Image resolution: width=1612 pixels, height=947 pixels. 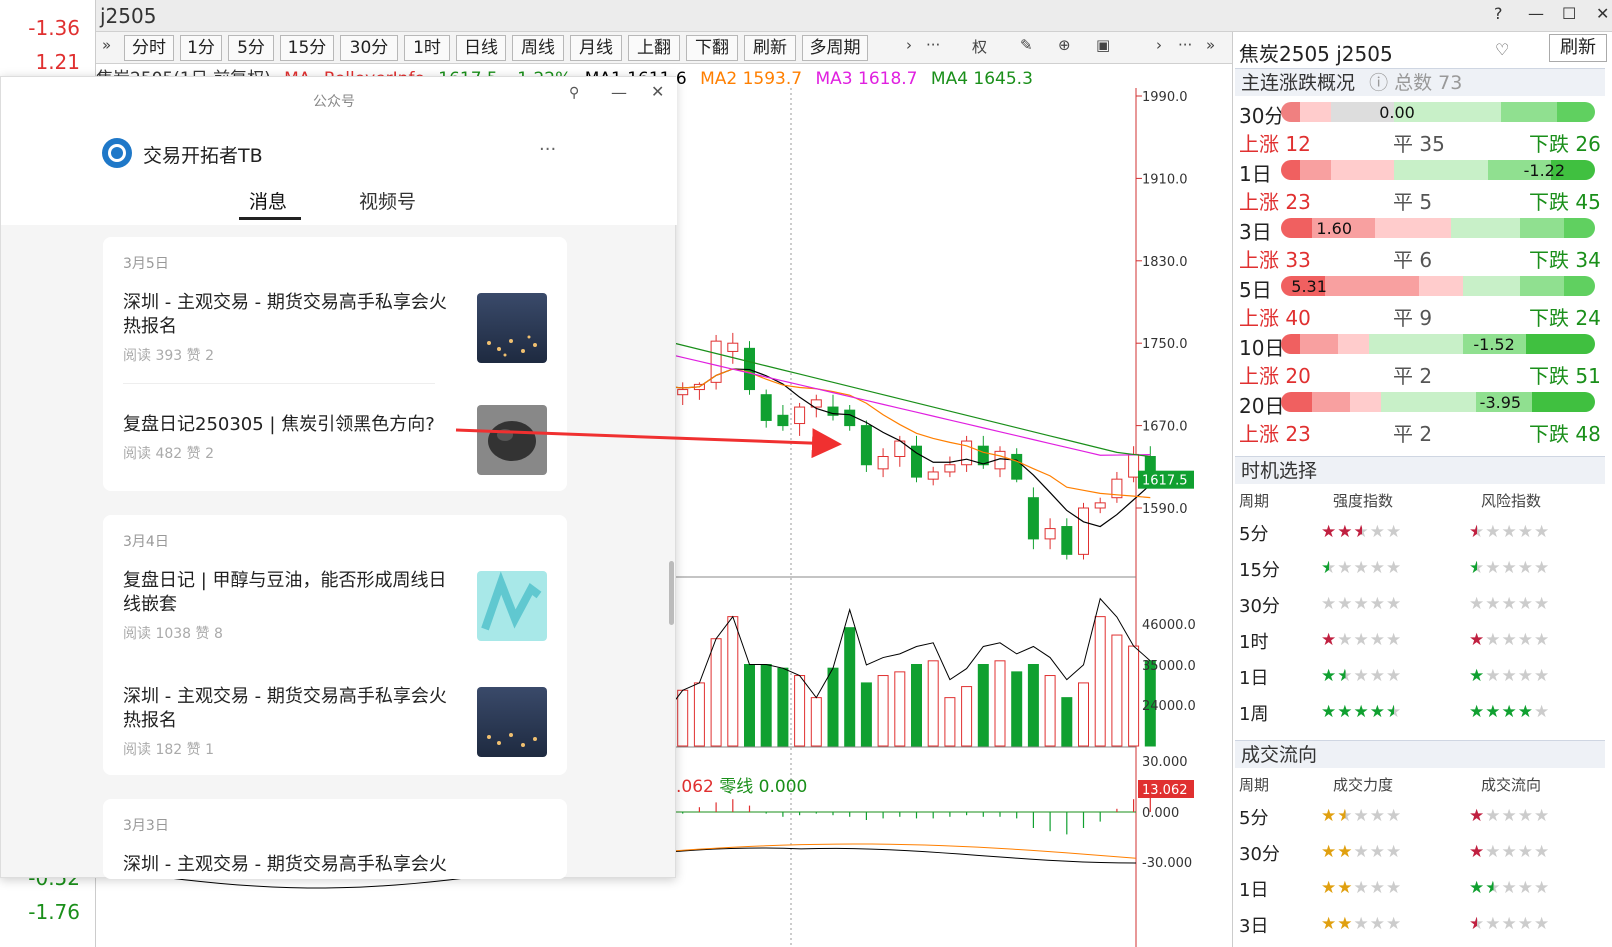 What do you see at coordinates (979, 46) in the screenshot?
I see `adjust-icon: 权` at bounding box center [979, 46].